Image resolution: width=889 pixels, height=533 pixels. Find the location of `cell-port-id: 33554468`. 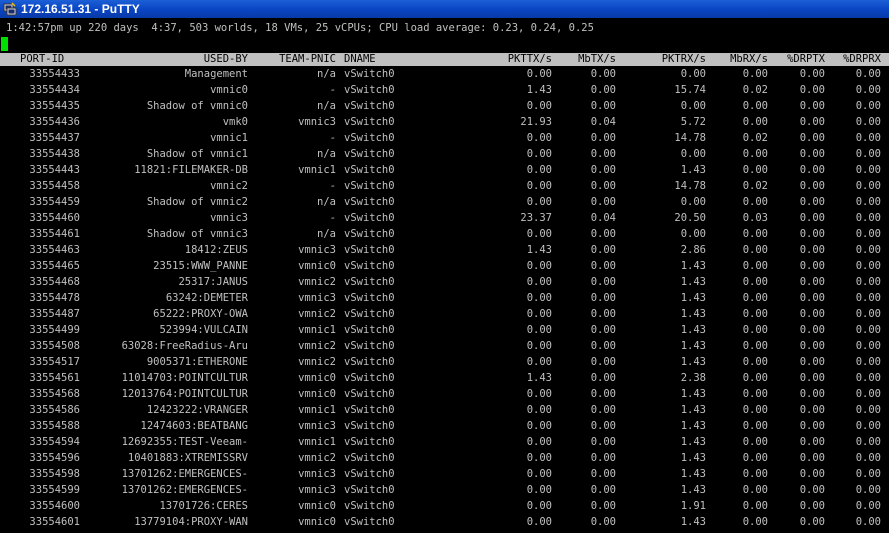

cell-port-id: 33554468 is located at coordinates (54, 282).